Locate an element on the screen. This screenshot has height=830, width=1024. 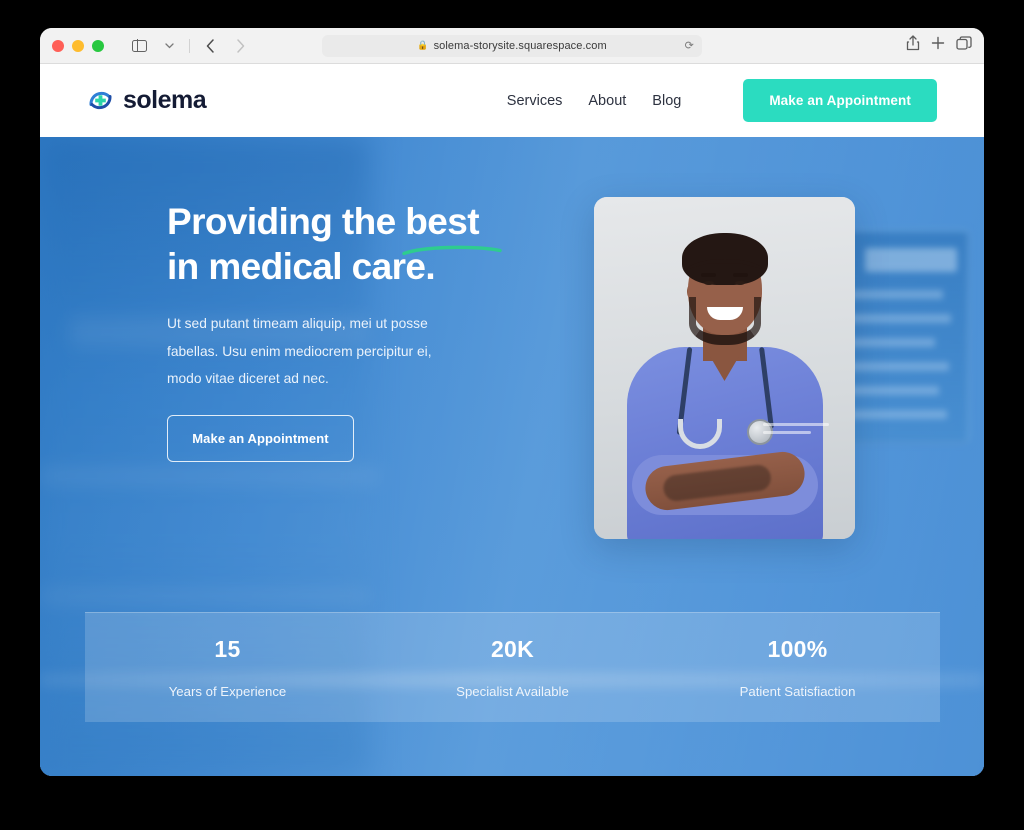
sidebar-toggle-button is located at coordinates (139, 46).